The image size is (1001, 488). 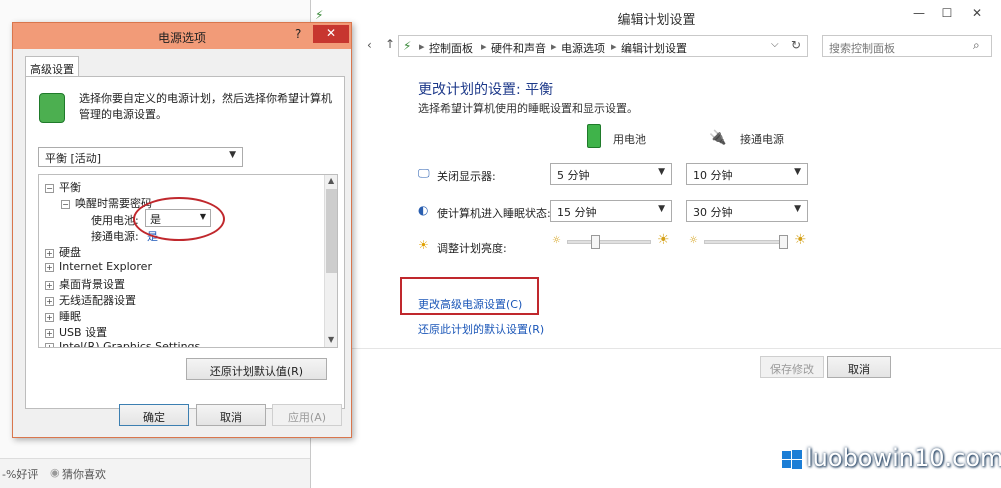 I want to click on tree-item: + 睡眠, so click(x=63, y=316).